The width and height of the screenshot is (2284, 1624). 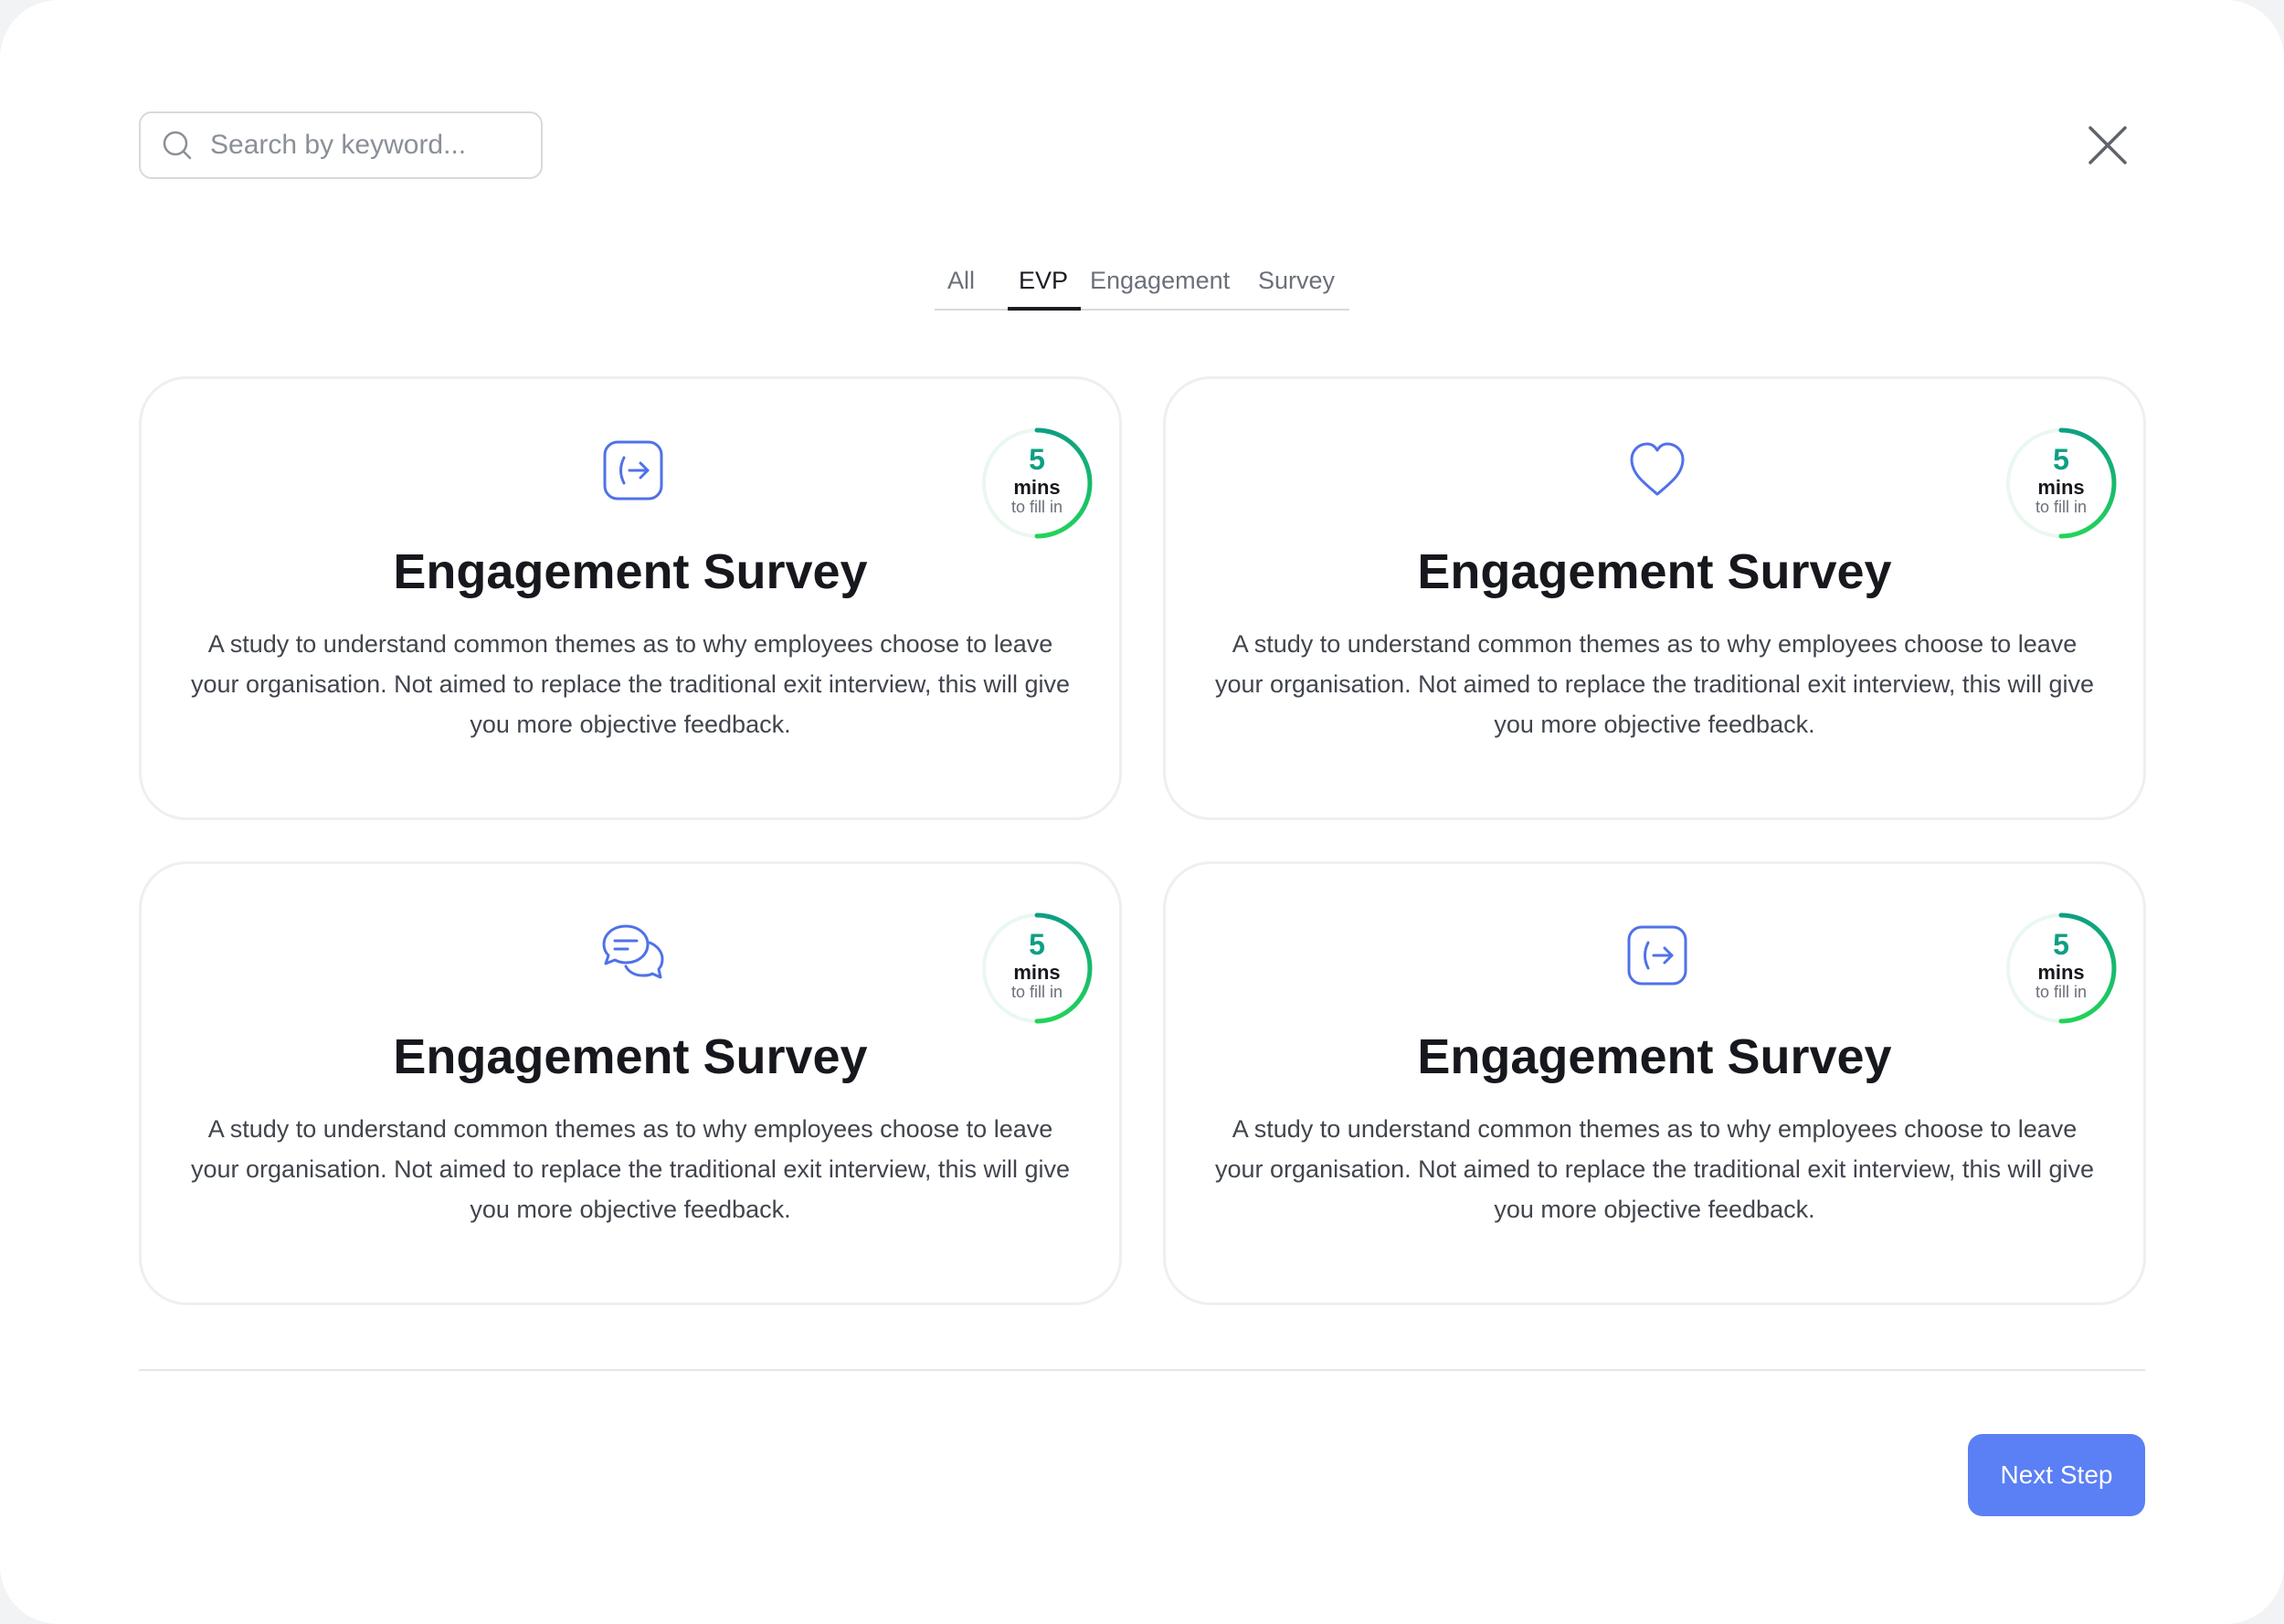 I want to click on category-tabs: All EVP Engagement Survey, so click(x=1142, y=286).